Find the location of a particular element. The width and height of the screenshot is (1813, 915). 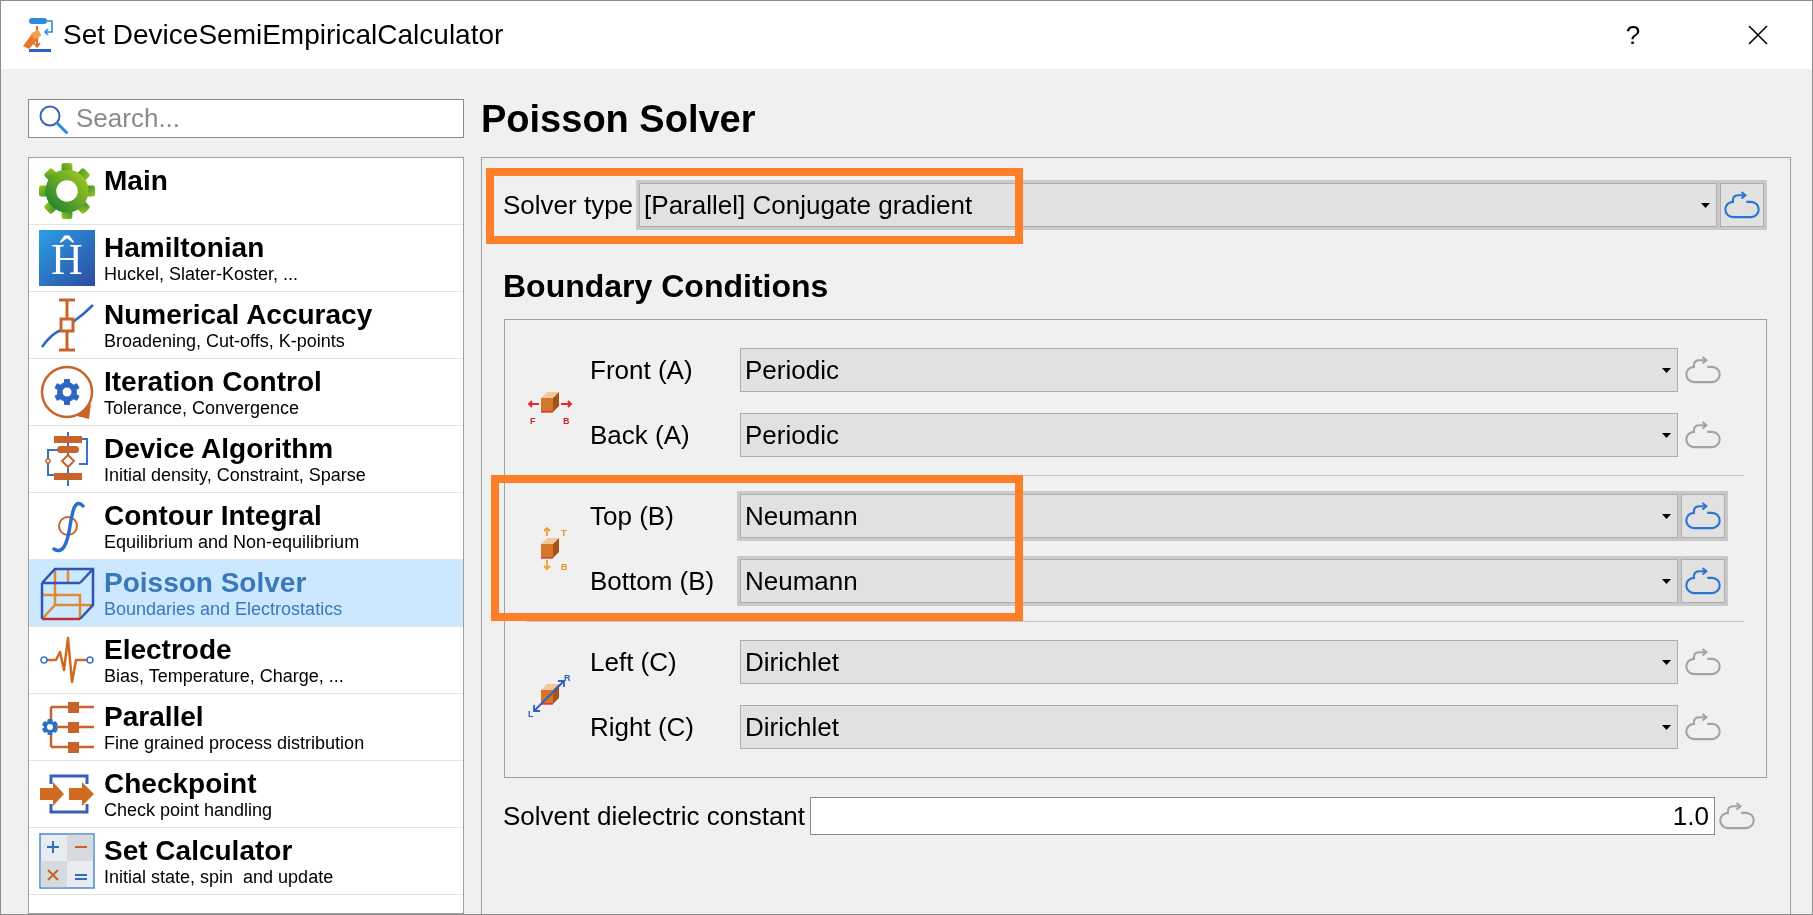

sidebar-item: Set Calculator Initial state, spin and update is located at coordinates (246, 861).